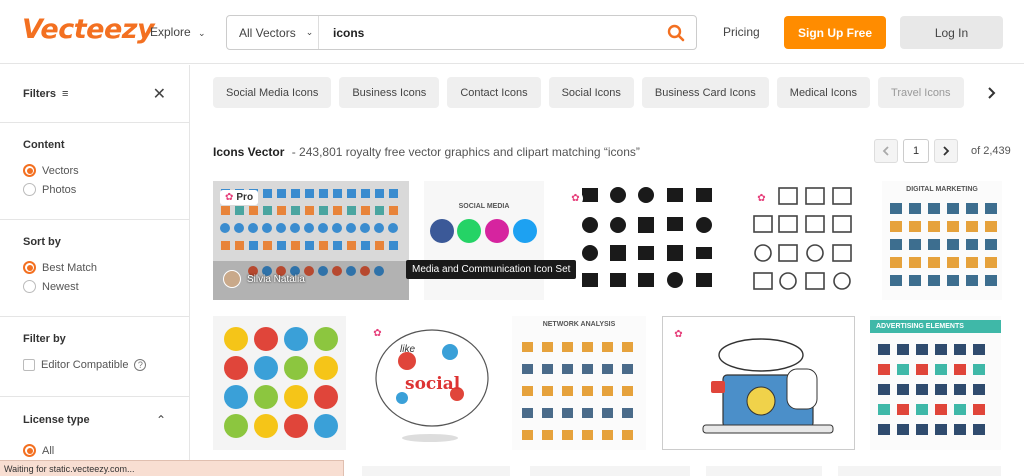 Image resolution: width=1024 pixels, height=476 pixels. Describe the element at coordinates (823, 92) in the screenshot. I see `tag-chip: Medical Icons` at that location.